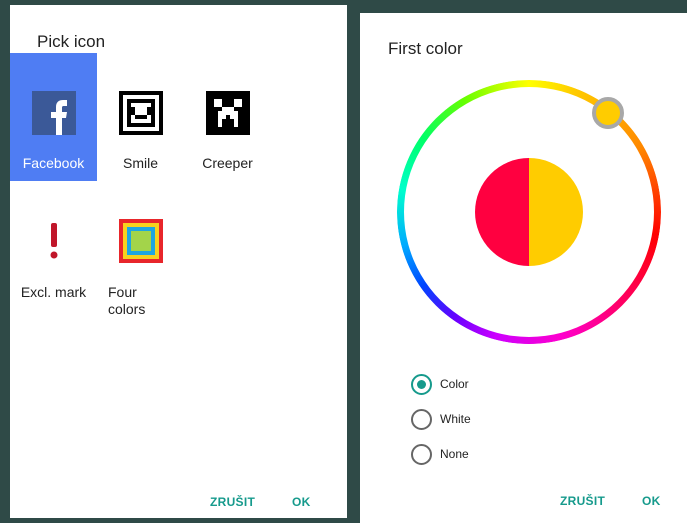 Image resolution: width=687 pixels, height=523 pixels. I want to click on icon-option-facebook: Facebook, so click(53, 117).